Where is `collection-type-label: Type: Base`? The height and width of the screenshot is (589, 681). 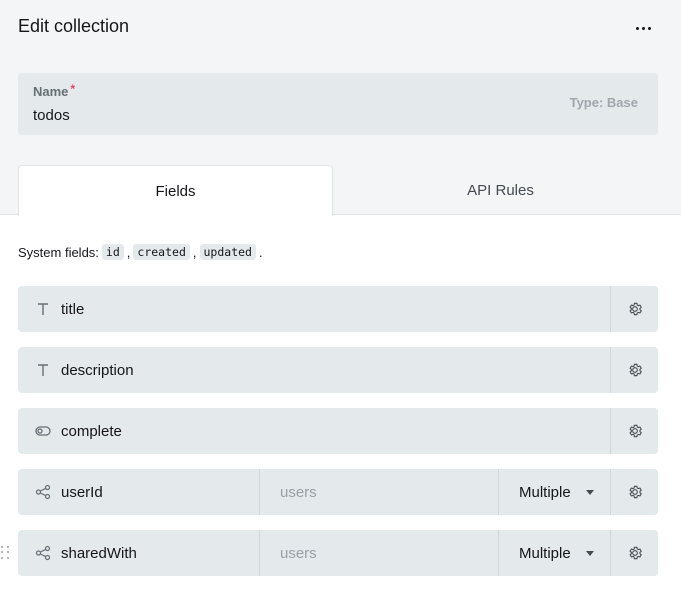 collection-type-label: Type: Base is located at coordinates (603, 102).